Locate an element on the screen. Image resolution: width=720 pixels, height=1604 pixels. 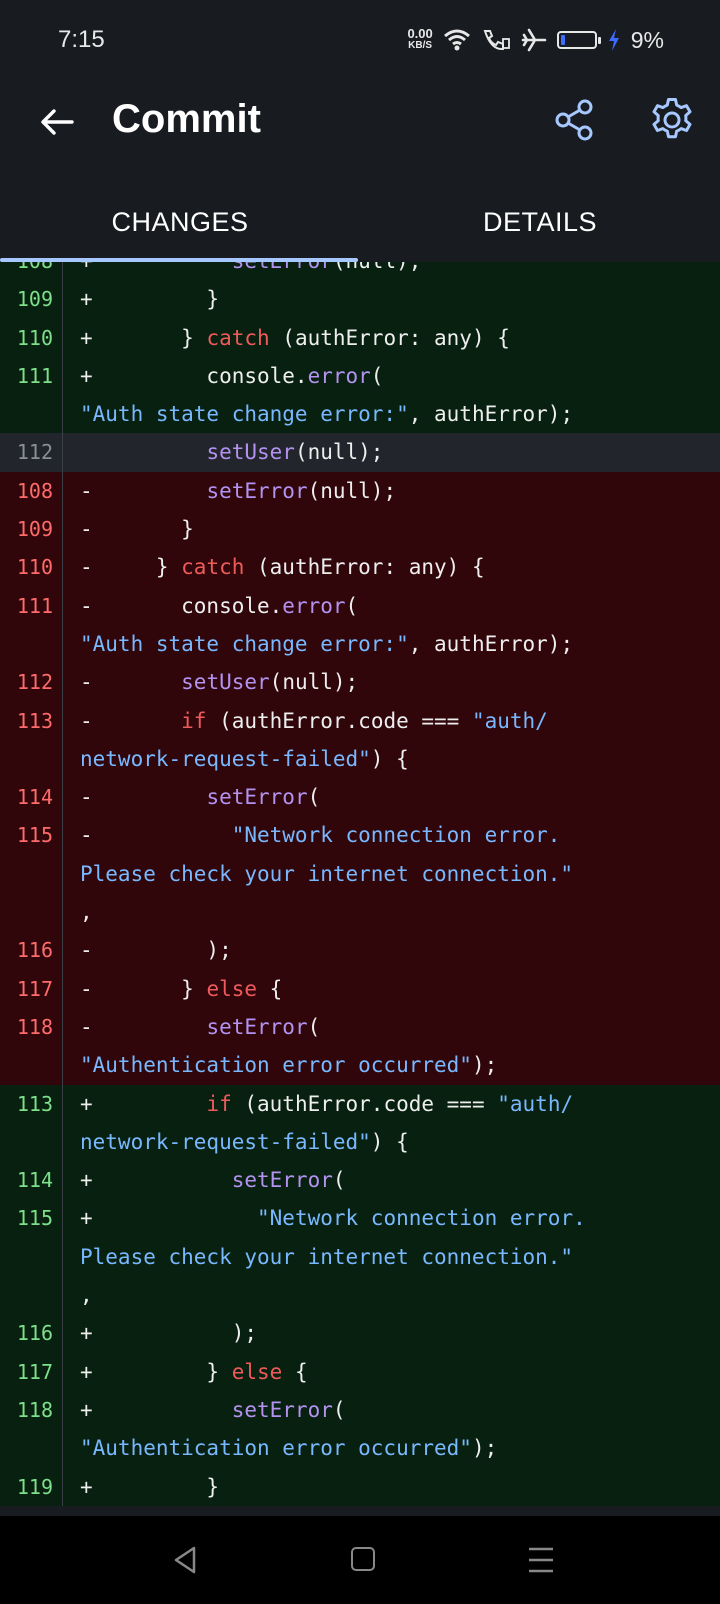
code-token: ( is located at coordinates (377, 375).